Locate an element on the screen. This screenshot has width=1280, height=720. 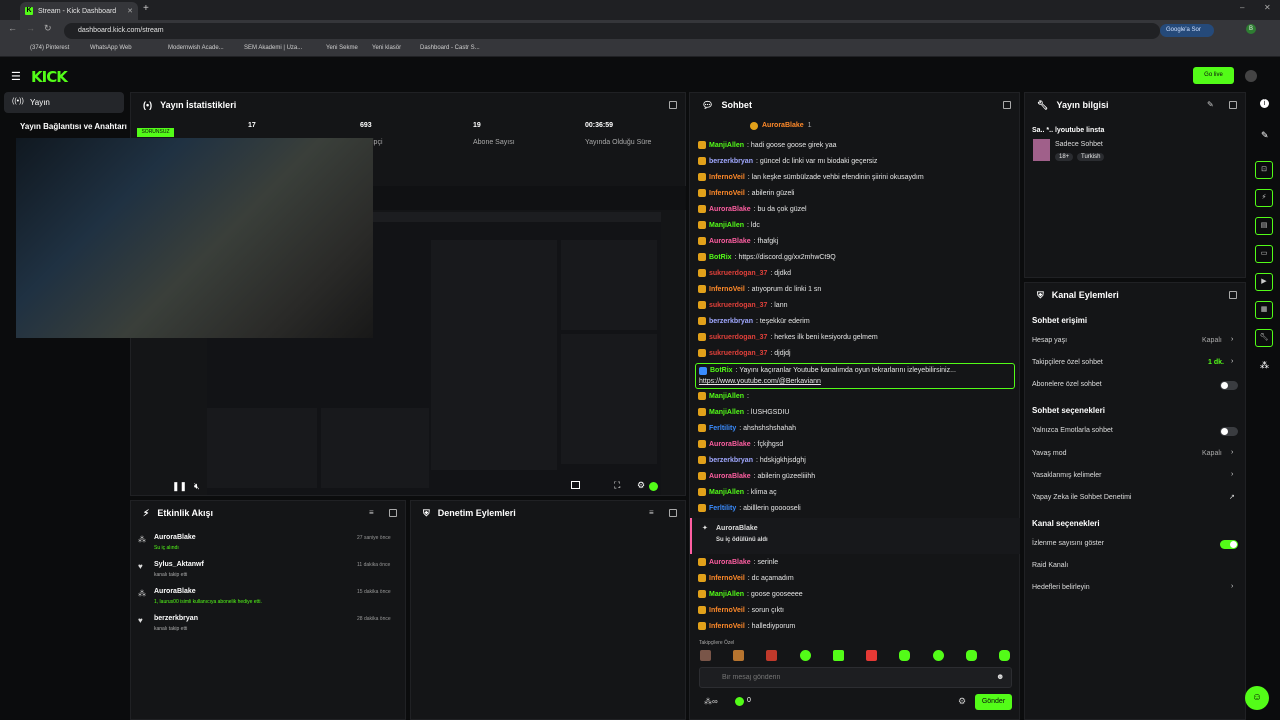
bookmark-item: Yeni Sekme is located at coordinates (342, 48).